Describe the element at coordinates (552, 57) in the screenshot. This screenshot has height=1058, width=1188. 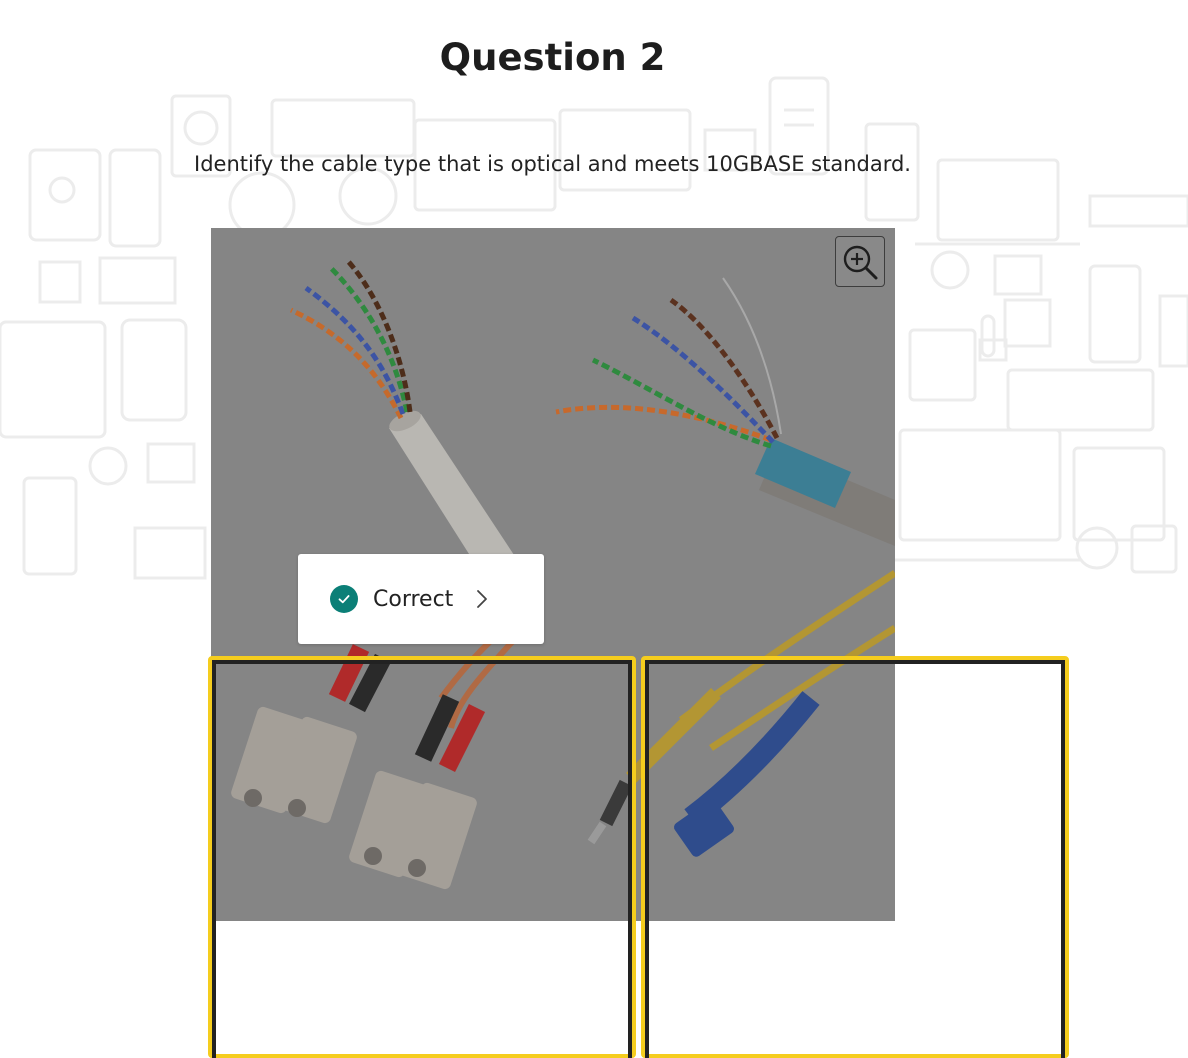
I see `question-title: Question 2` at that location.